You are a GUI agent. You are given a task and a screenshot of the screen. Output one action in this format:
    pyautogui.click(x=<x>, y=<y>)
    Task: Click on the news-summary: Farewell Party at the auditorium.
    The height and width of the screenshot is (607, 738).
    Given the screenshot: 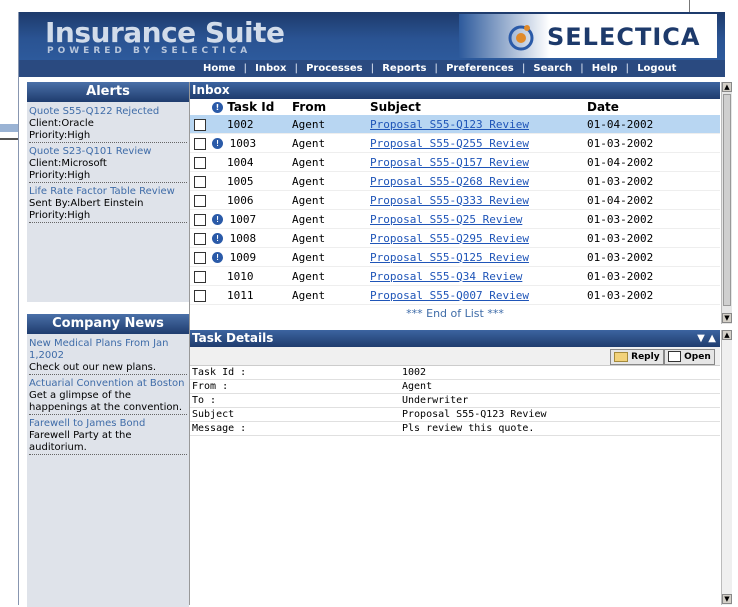 What is the action you would take?
    pyautogui.click(x=108, y=442)
    